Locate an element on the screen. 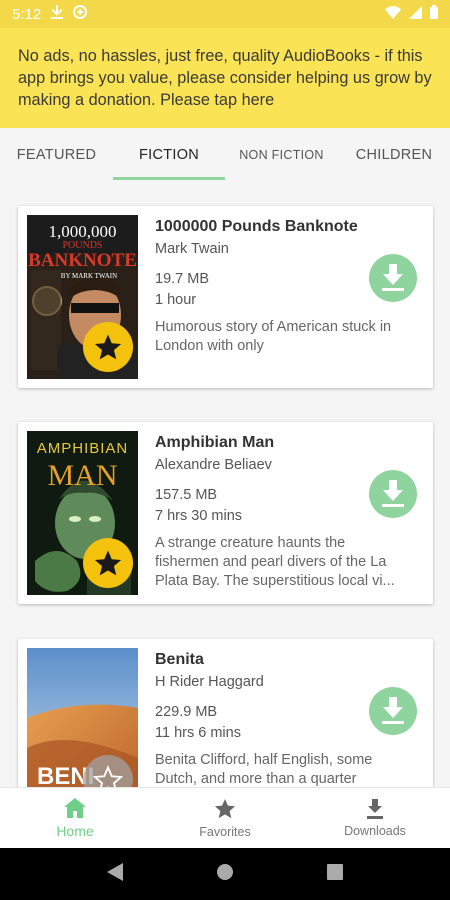 This screenshot has width=450, height=900. book-duration: 11 hrs 6 mins is located at coordinates (198, 733).